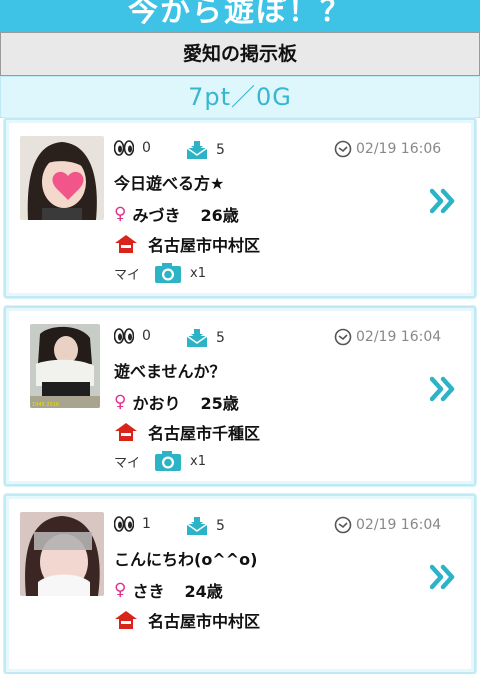 The height and width of the screenshot is (674, 480). I want to click on user-info: ♀ かおり 25歳, so click(176, 402).